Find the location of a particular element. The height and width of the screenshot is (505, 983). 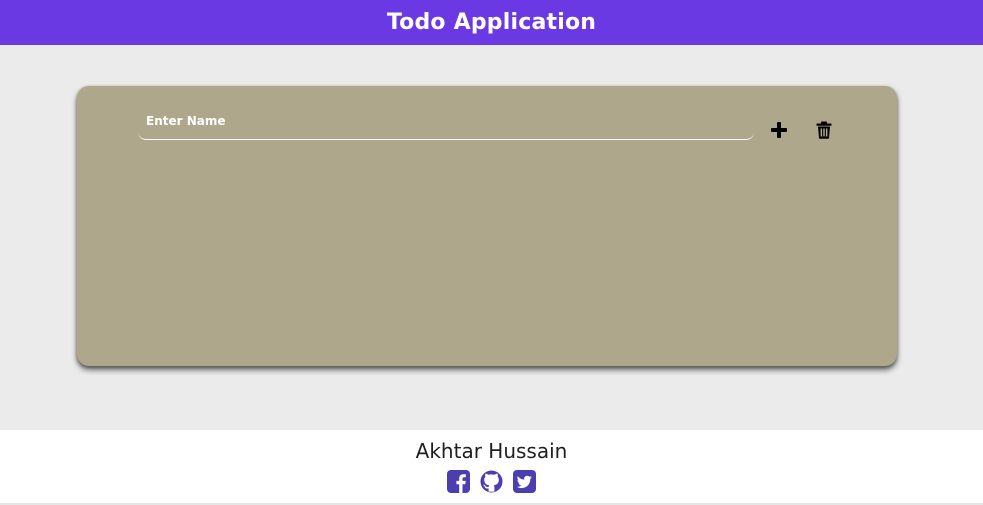

trash-icon is located at coordinates (824, 130).